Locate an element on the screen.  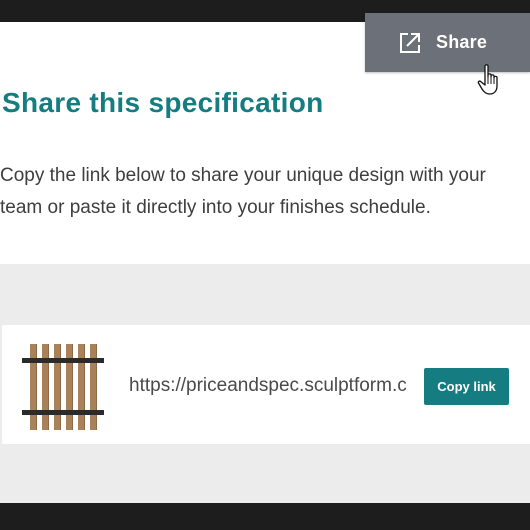
window-bottom-bar is located at coordinates (265, 516).